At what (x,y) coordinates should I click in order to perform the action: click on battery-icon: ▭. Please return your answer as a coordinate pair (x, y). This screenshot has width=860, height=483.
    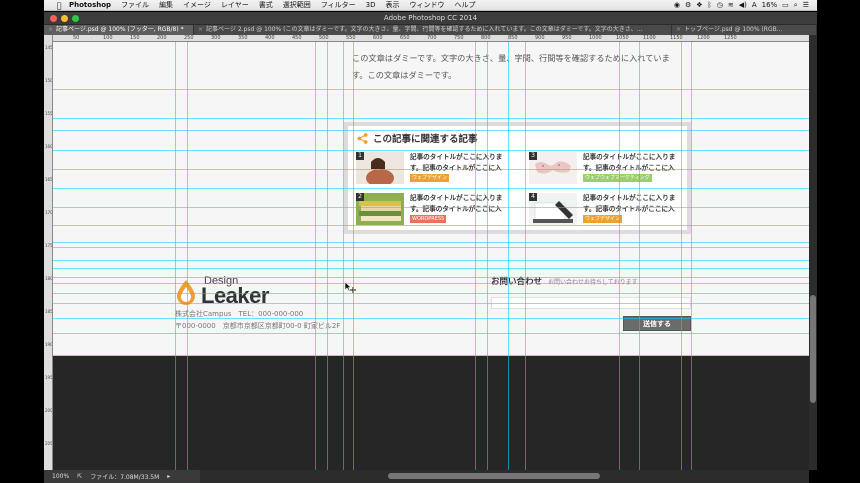
    Looking at the image, I should click on (785, 5).